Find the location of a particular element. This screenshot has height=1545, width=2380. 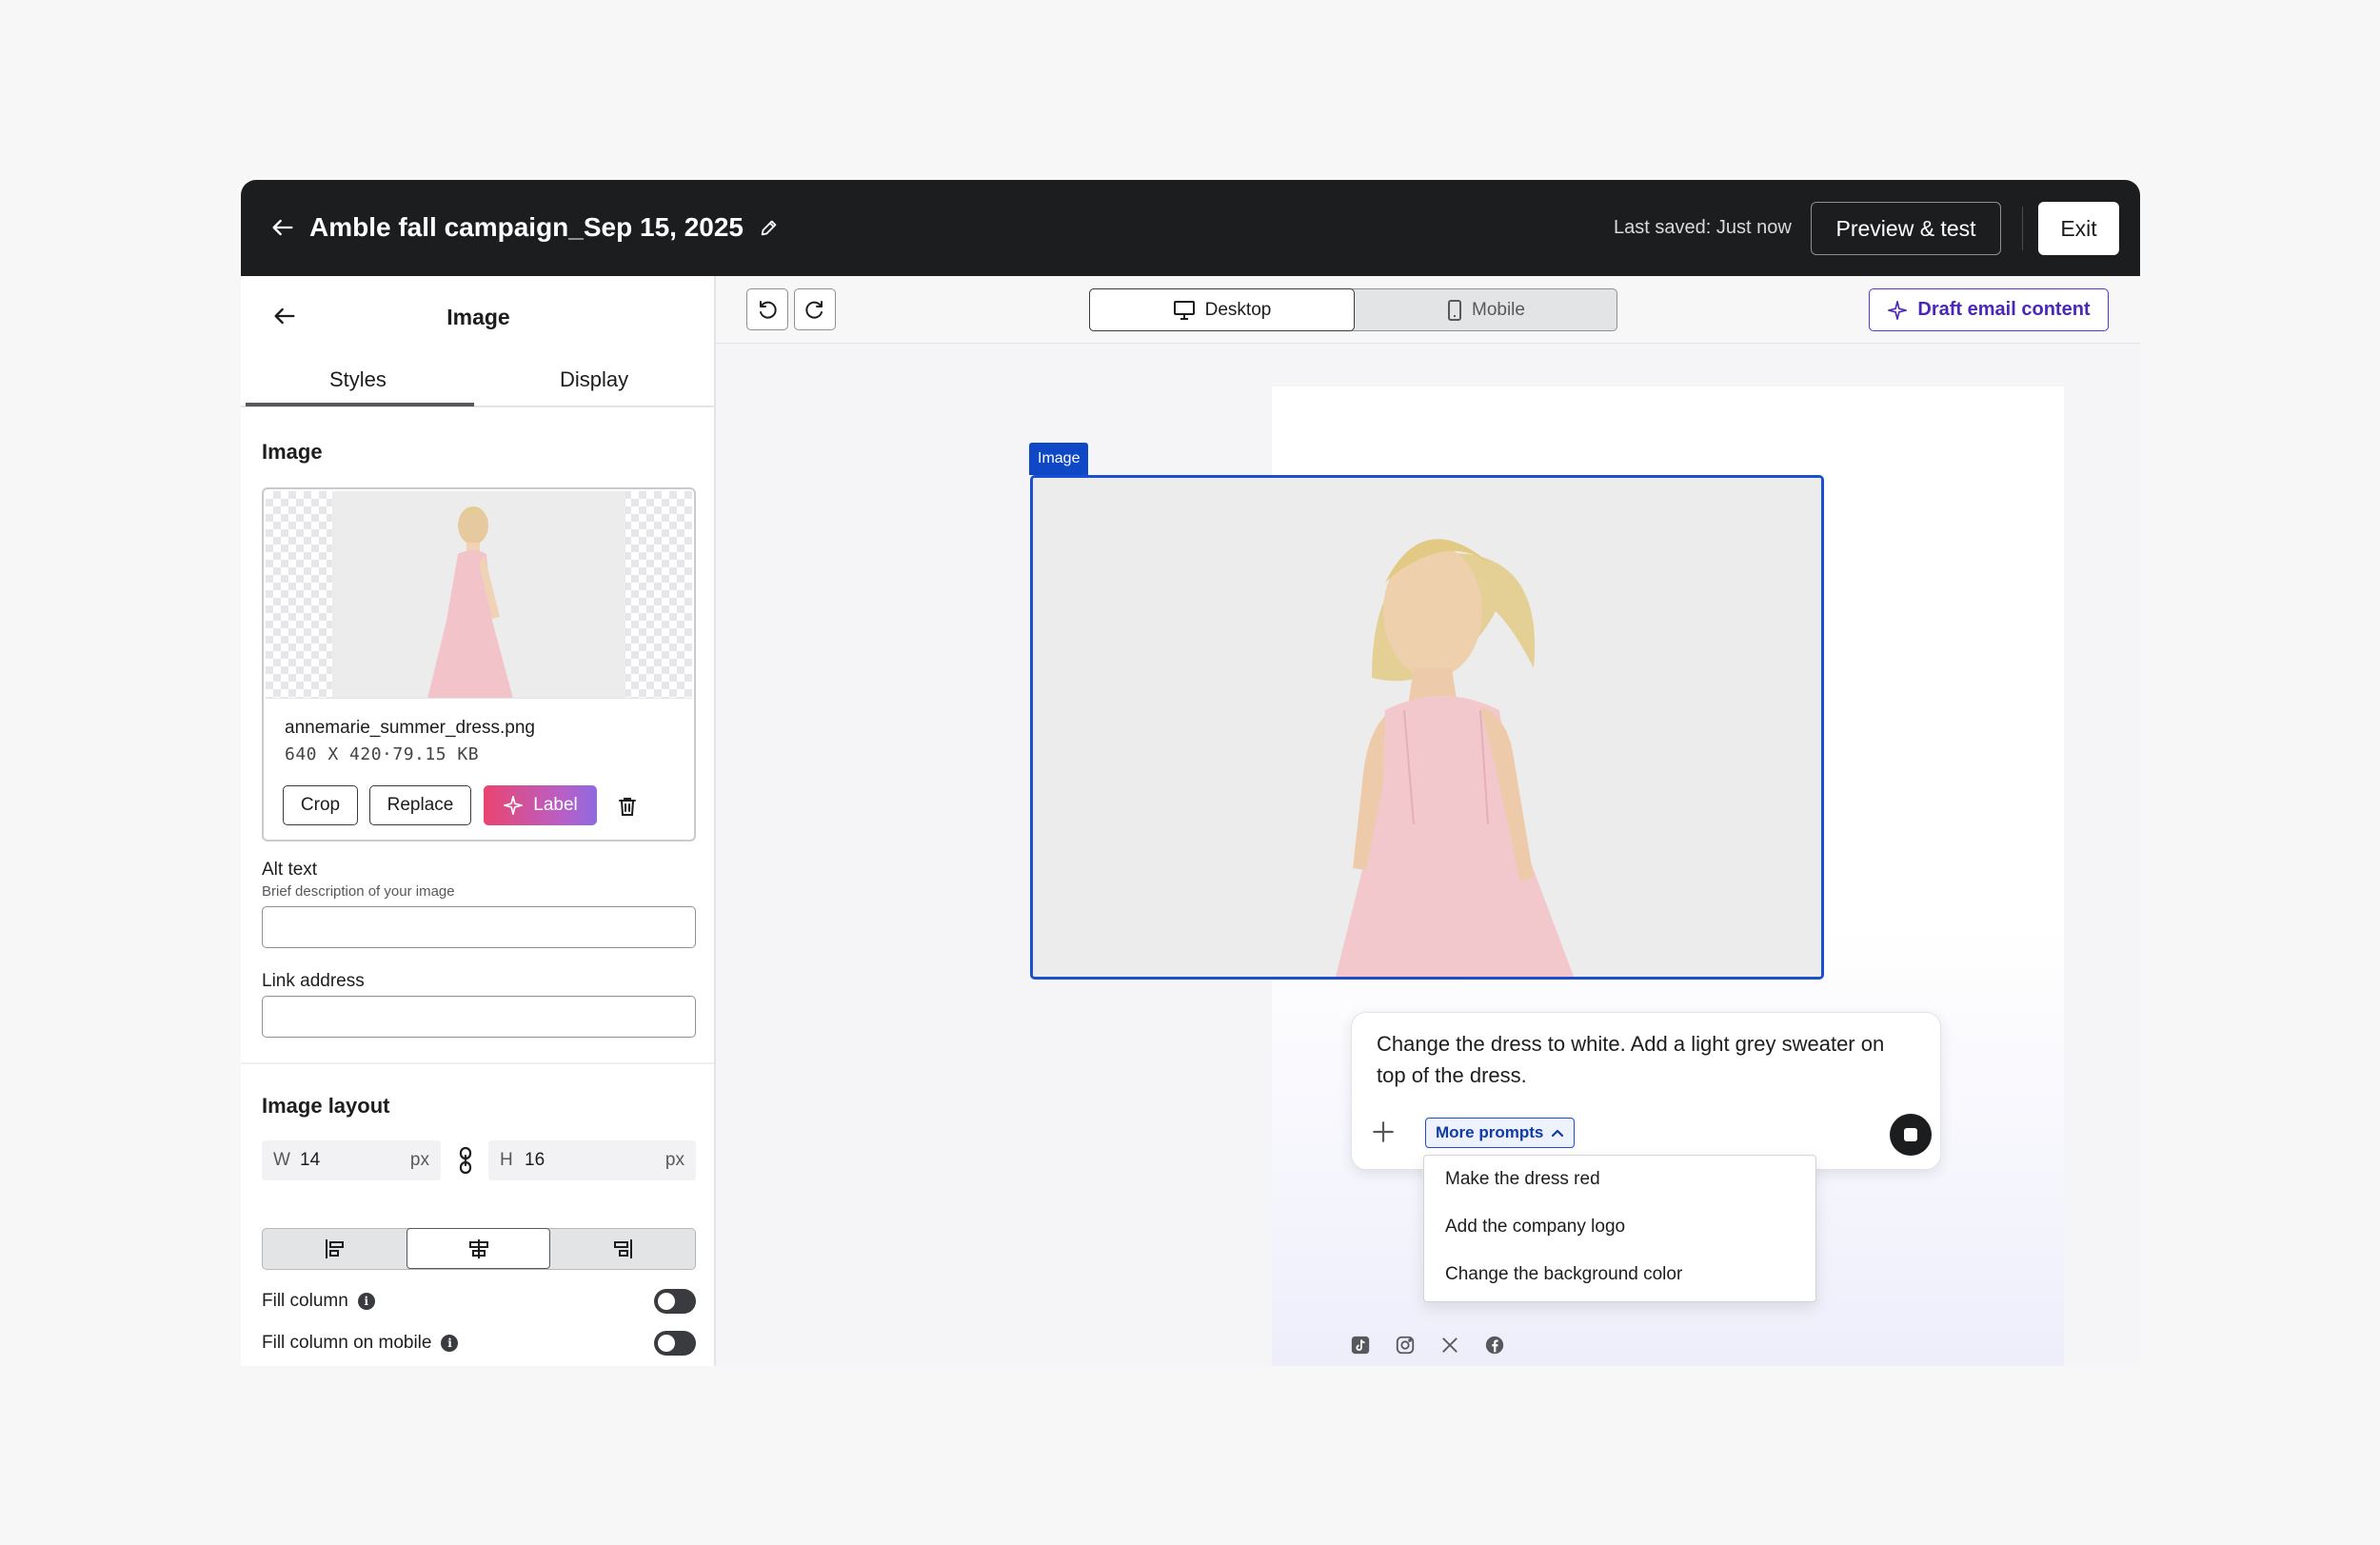

align-right-icon is located at coordinates (622, 1248).